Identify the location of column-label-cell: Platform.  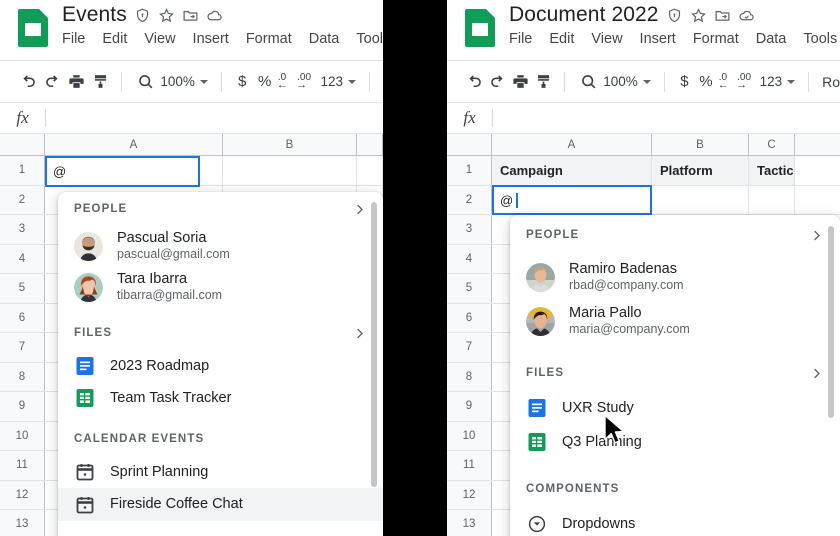
(700, 170).